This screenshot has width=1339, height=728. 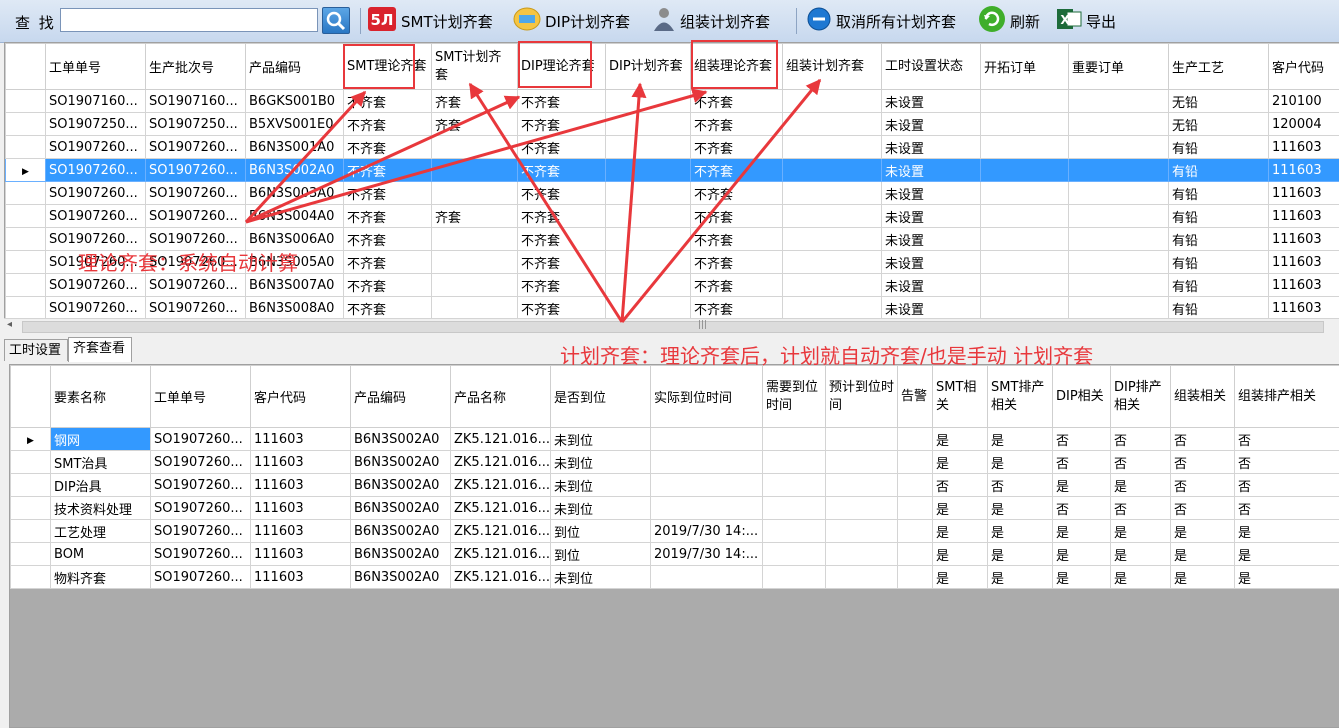 What do you see at coordinates (832, 67) in the screenshot?
I see `col-header: 组装计划齐套` at bounding box center [832, 67].